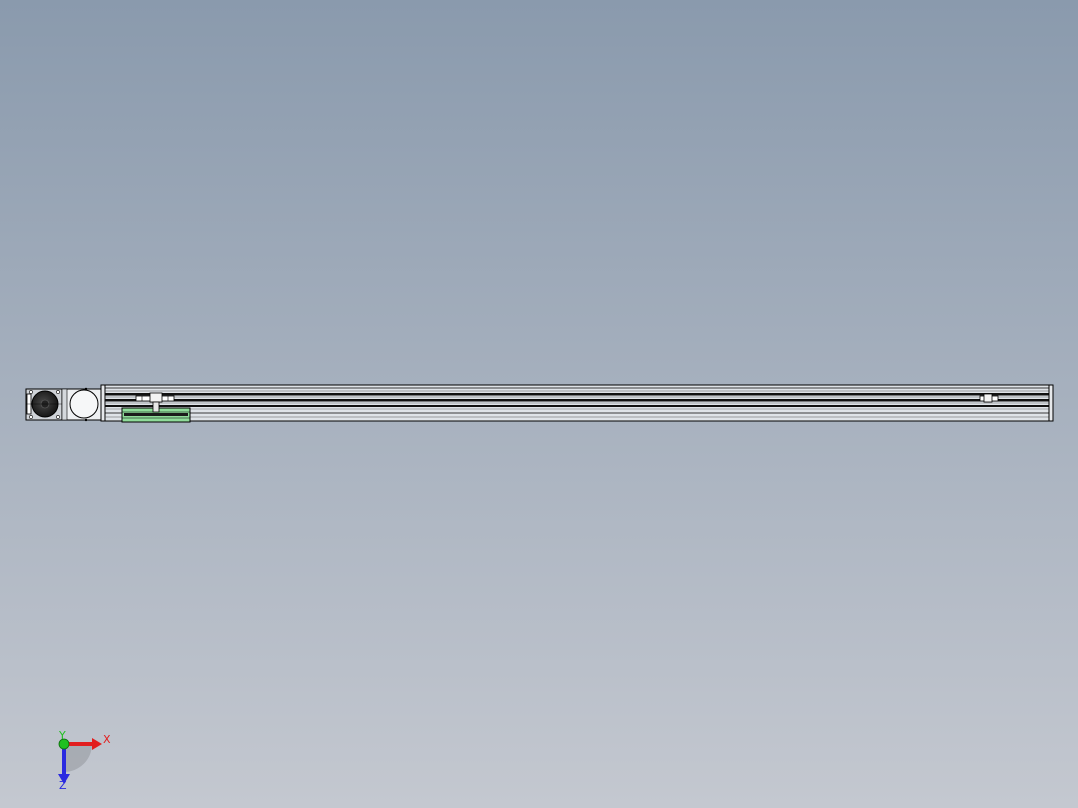 Image resolution: width=1078 pixels, height=808 pixels. I want to click on end-plate-left, so click(103, 403).